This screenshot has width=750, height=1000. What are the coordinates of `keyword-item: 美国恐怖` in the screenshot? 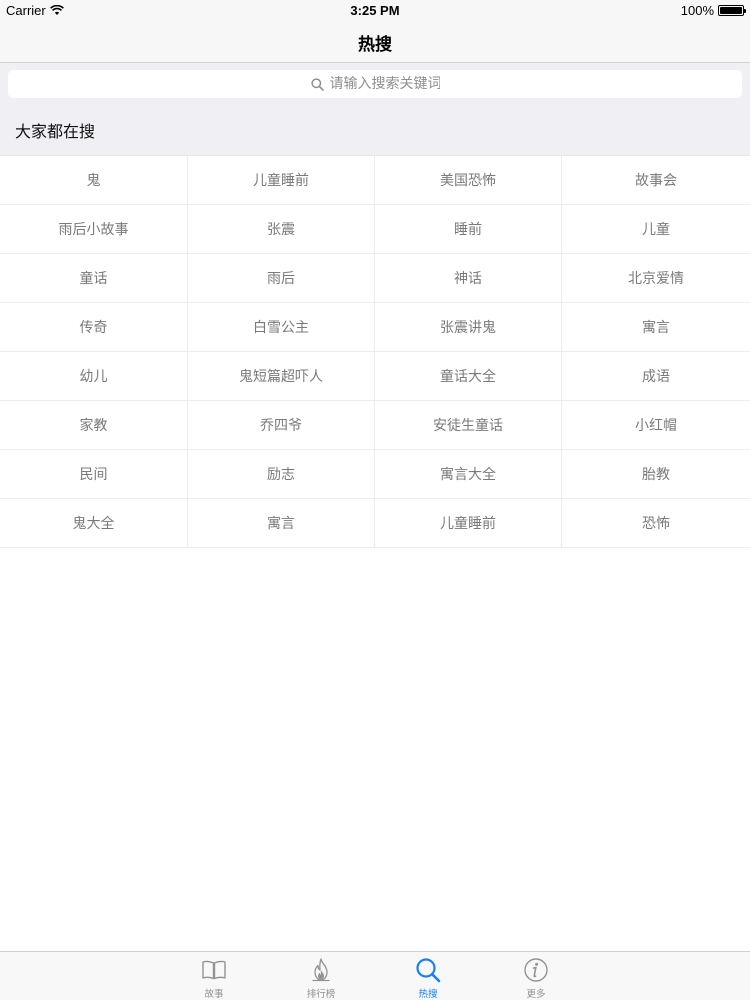 It's located at (468, 180).